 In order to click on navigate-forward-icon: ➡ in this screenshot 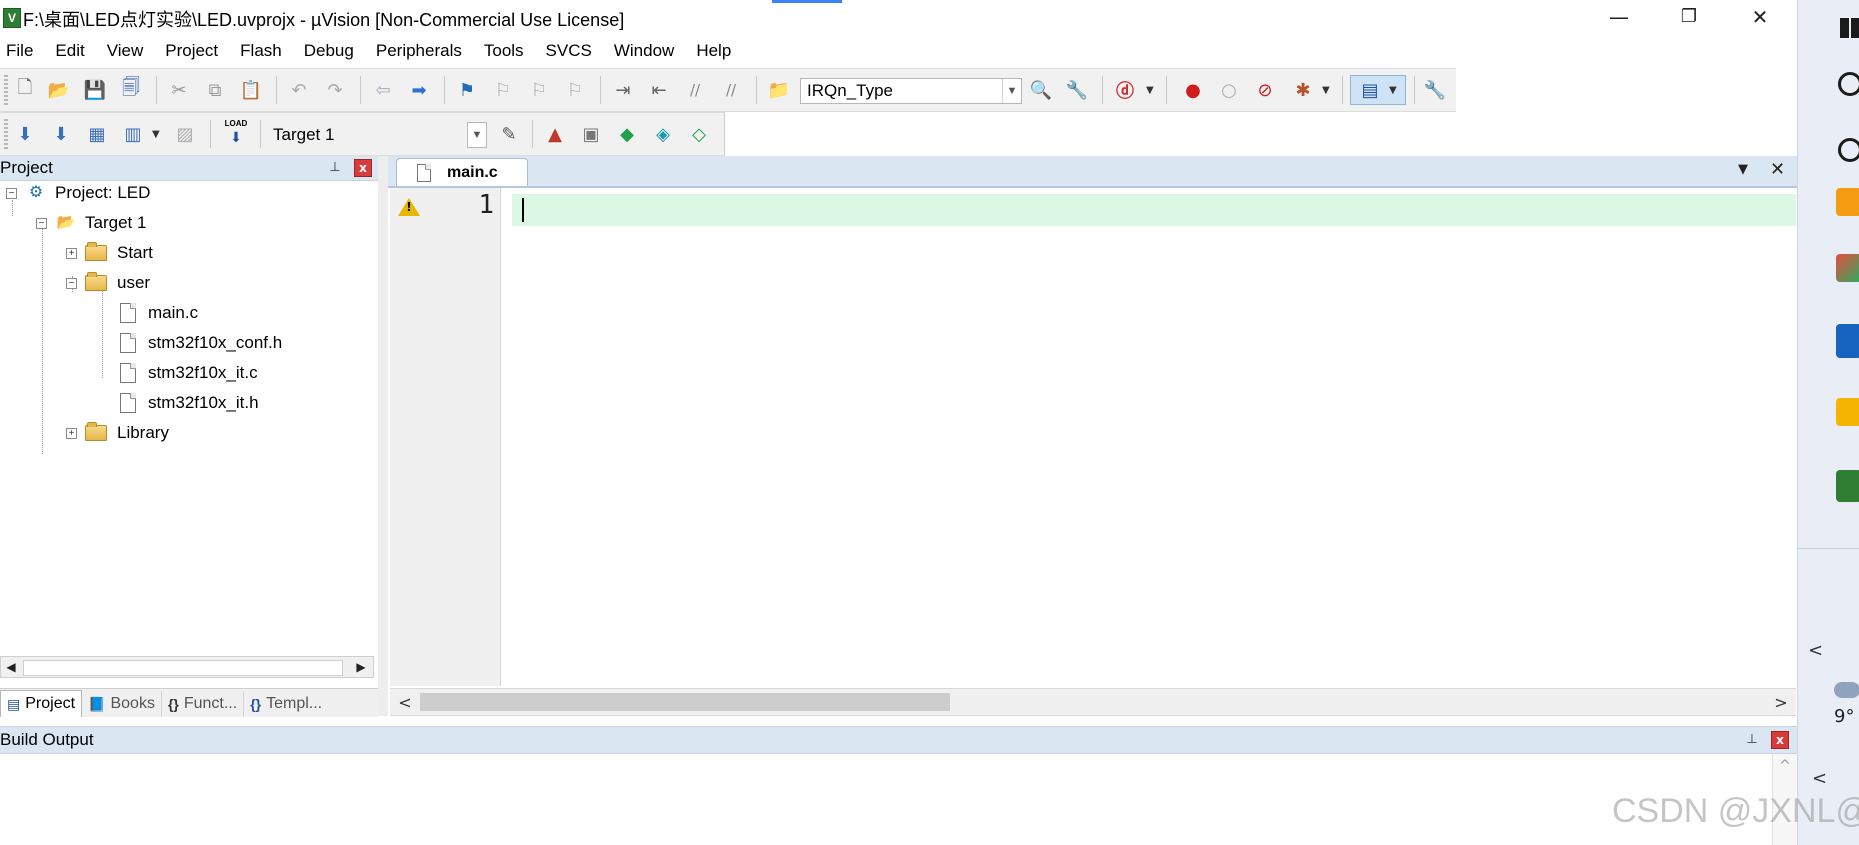, I will do `click(419, 90)`.